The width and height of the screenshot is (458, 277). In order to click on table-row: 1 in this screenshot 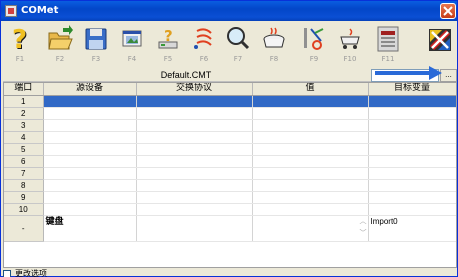, I will do `click(230, 101)`.